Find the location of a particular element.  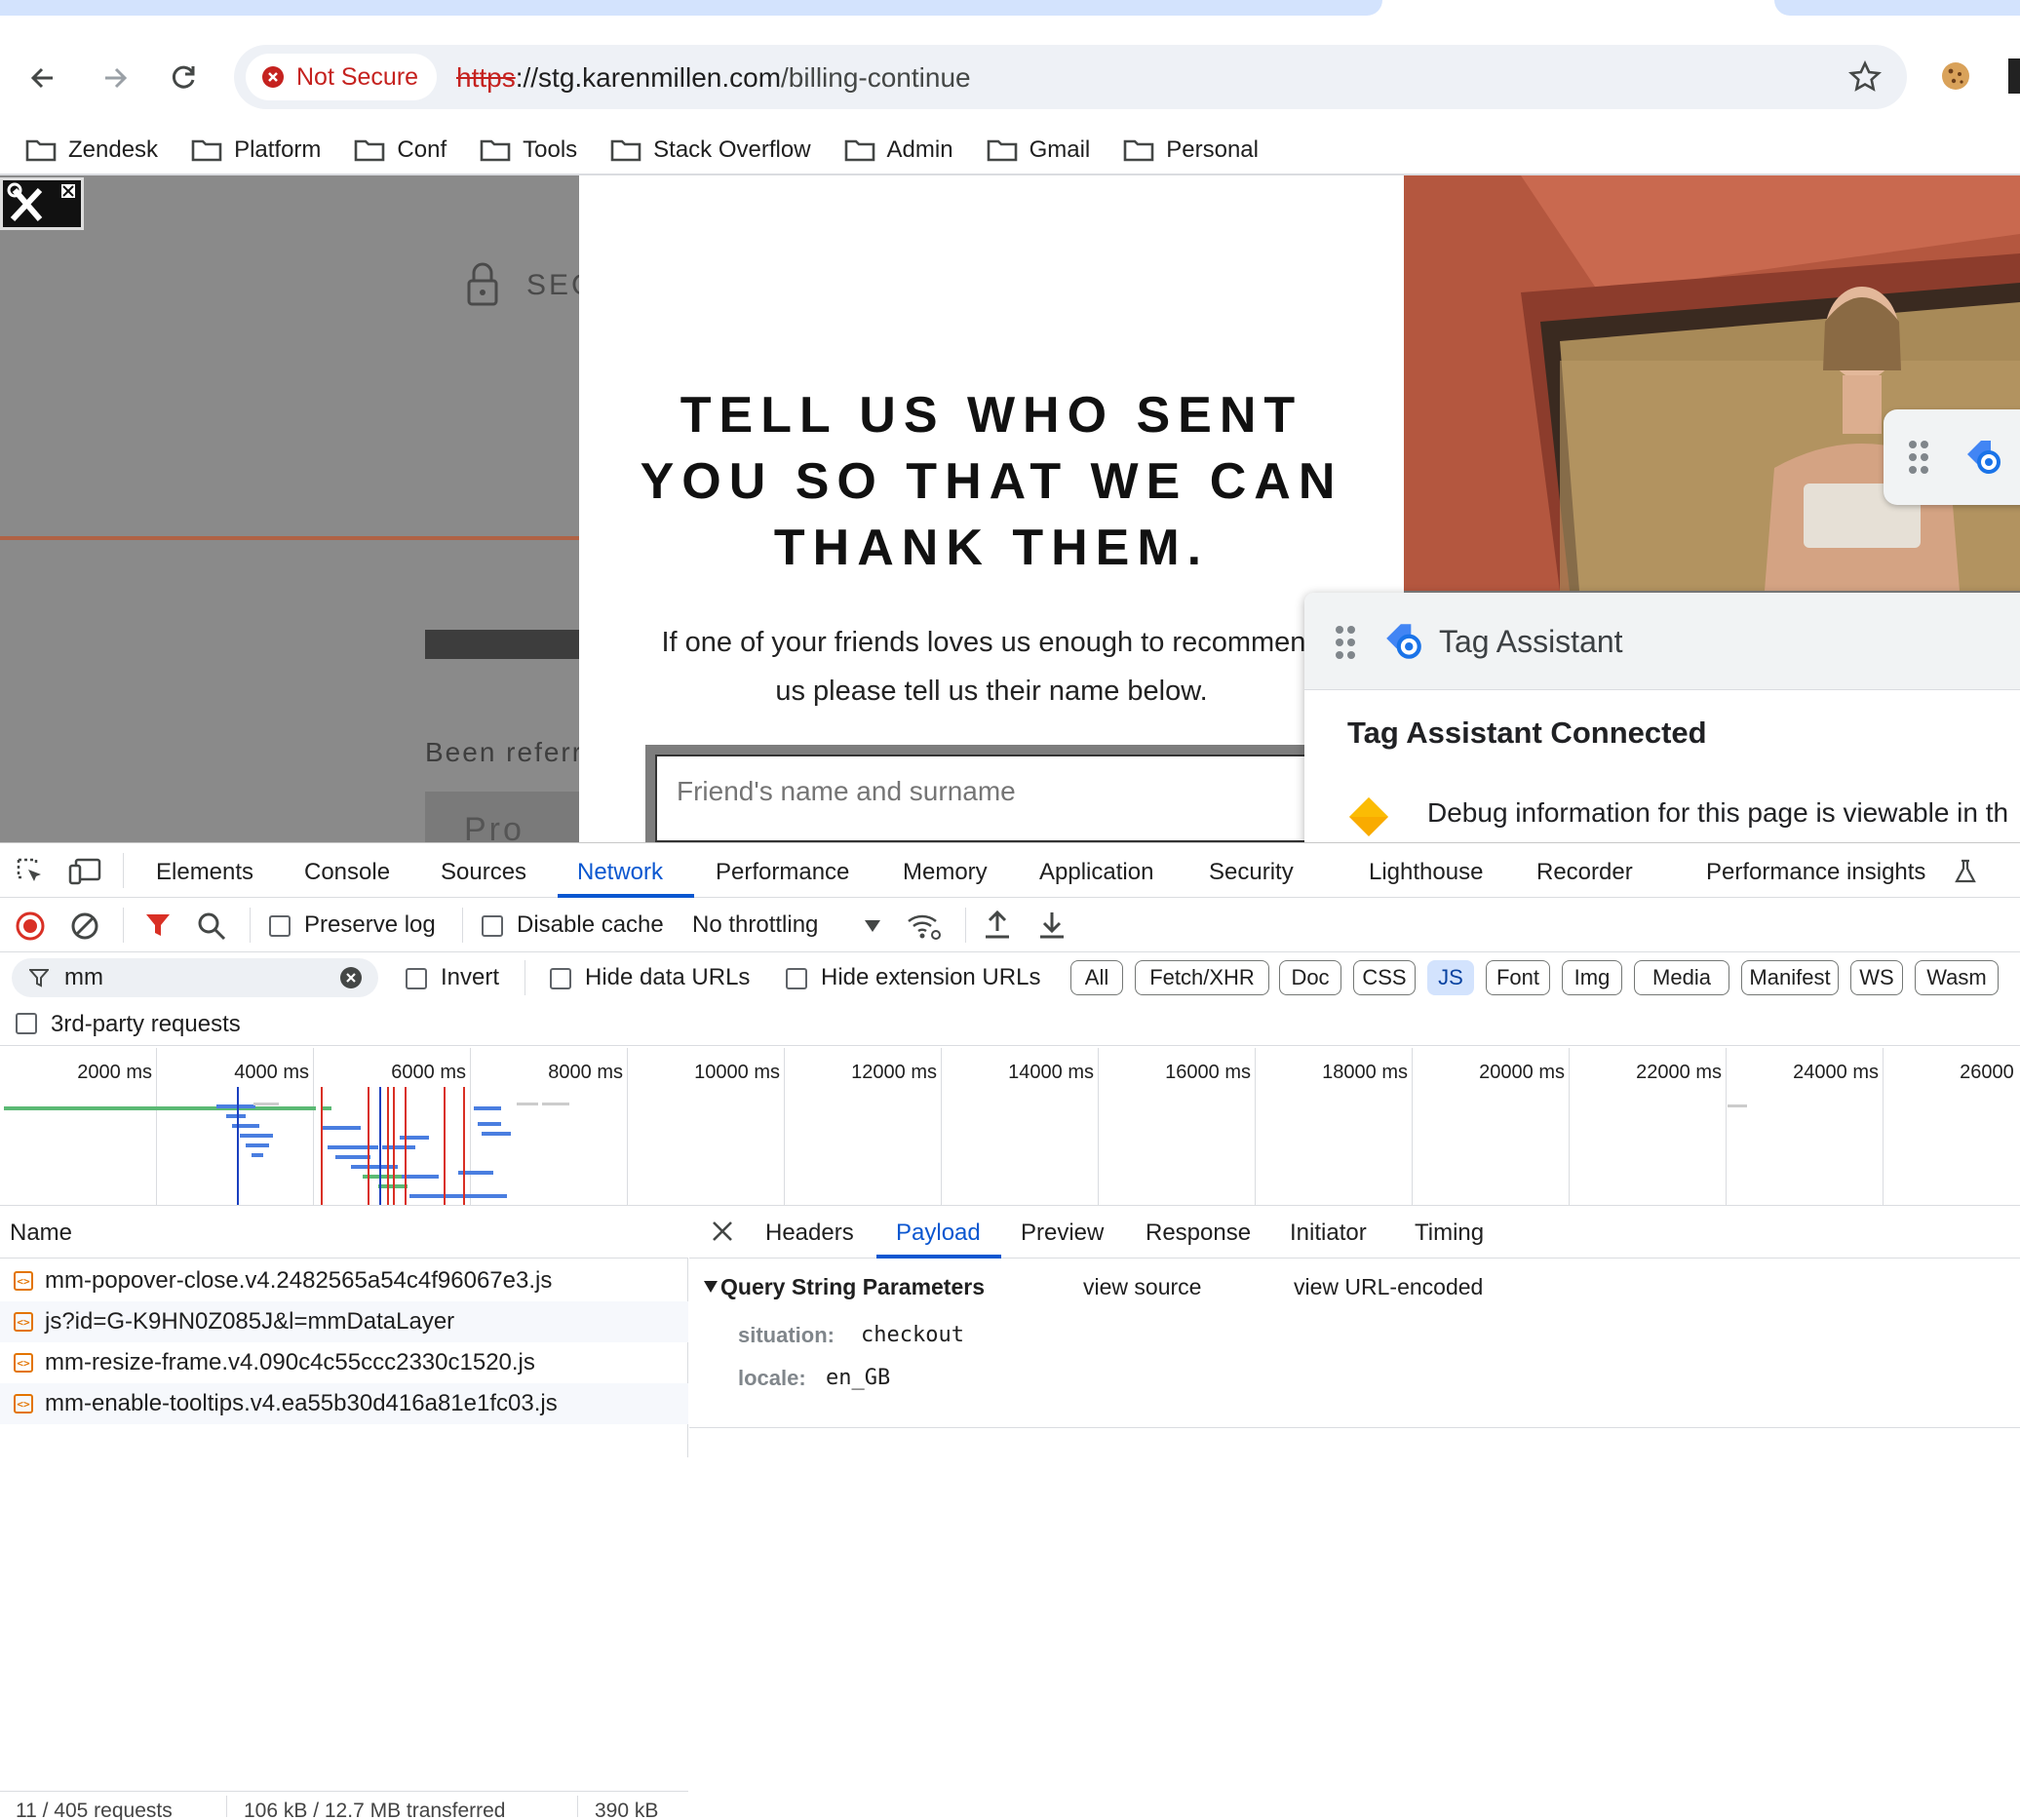

bookmark-conf: Conf is located at coordinates (401, 150).